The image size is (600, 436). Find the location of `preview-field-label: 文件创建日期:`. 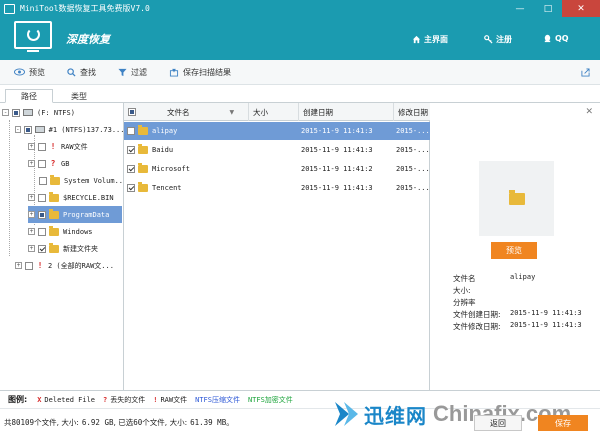

preview-field-label: 文件创建日期: is located at coordinates (477, 314).